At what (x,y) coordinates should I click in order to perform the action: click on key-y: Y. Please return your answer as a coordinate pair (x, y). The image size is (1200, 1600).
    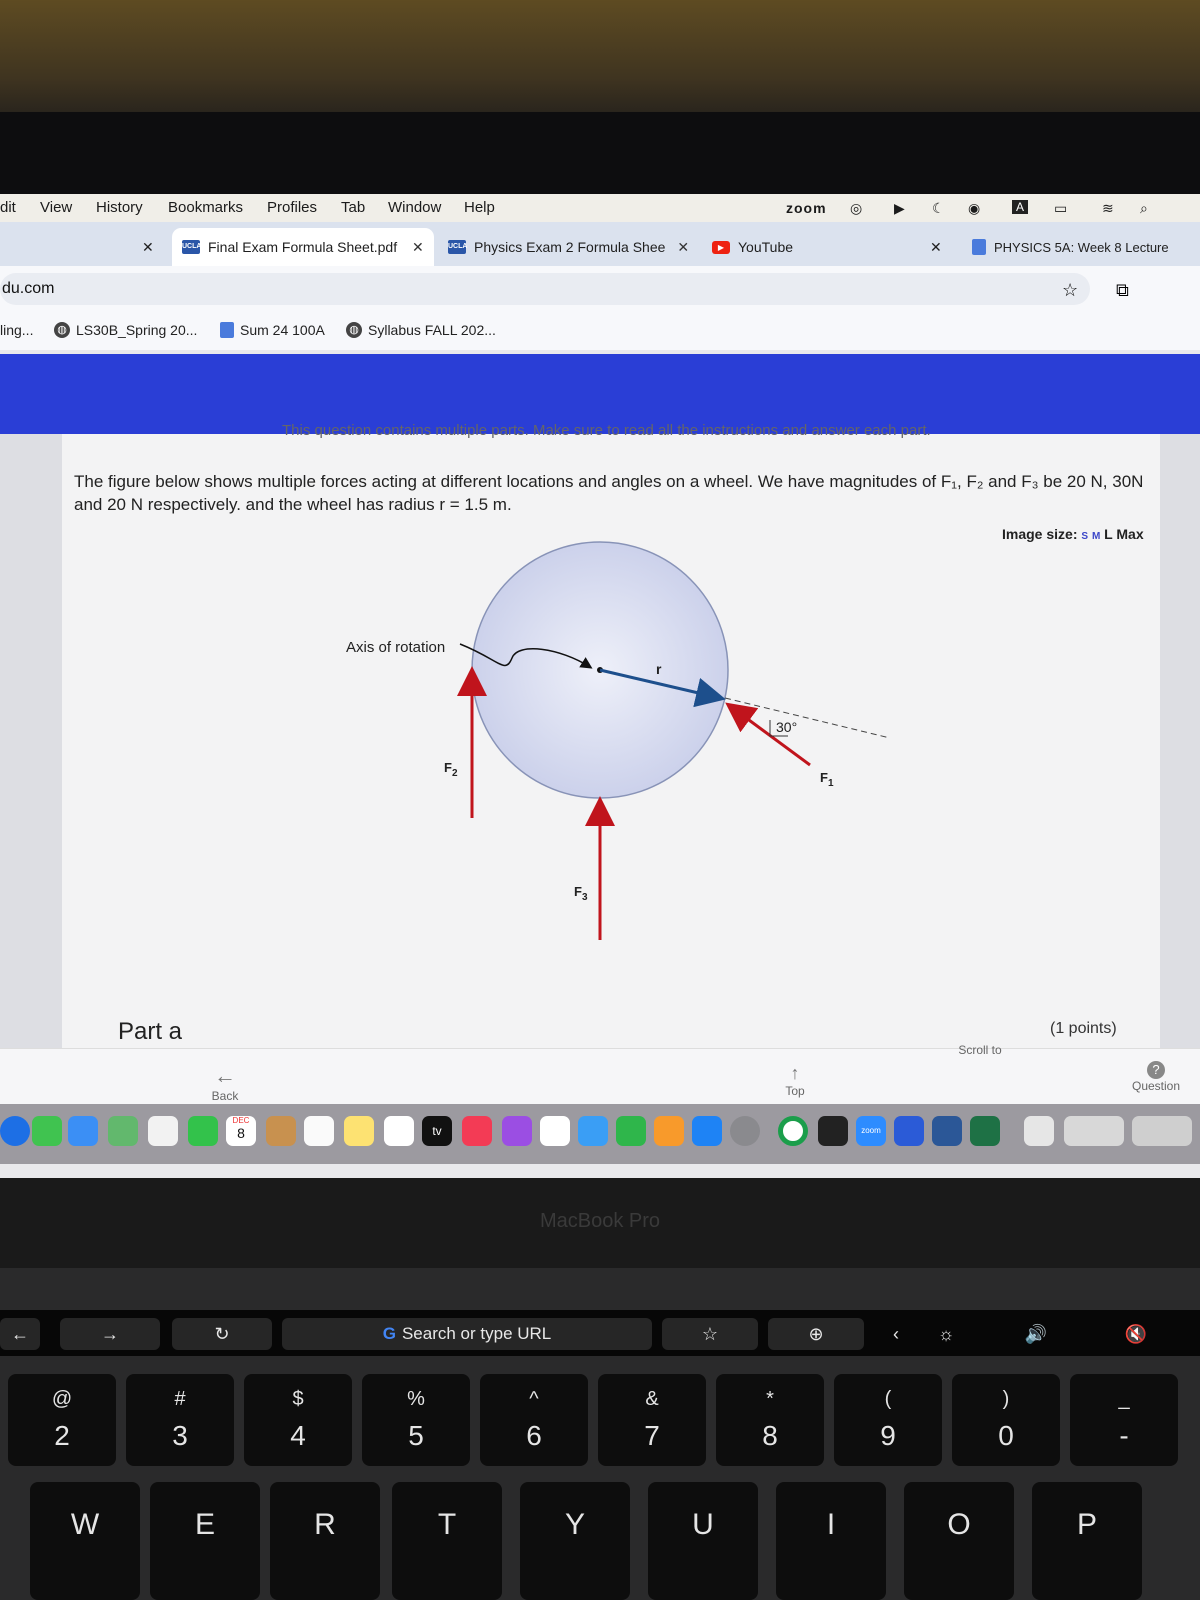
    Looking at the image, I should click on (575, 1541).